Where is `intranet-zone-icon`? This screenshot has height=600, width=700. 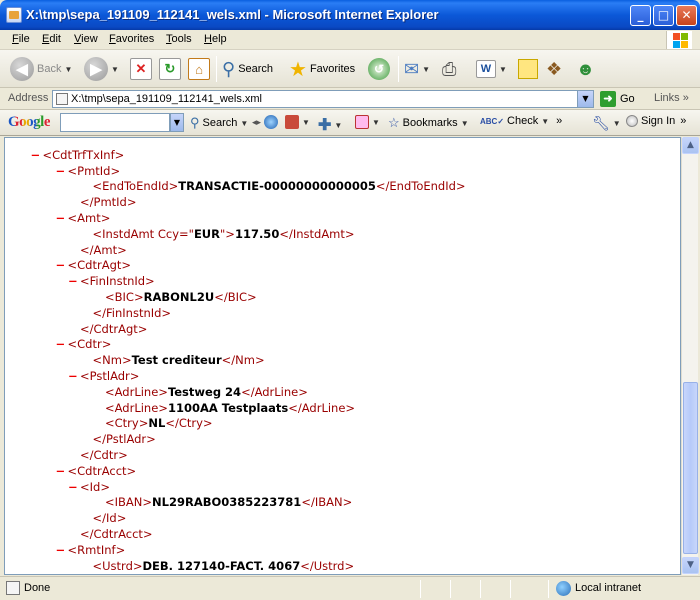 intranet-zone-icon is located at coordinates (563, 588).